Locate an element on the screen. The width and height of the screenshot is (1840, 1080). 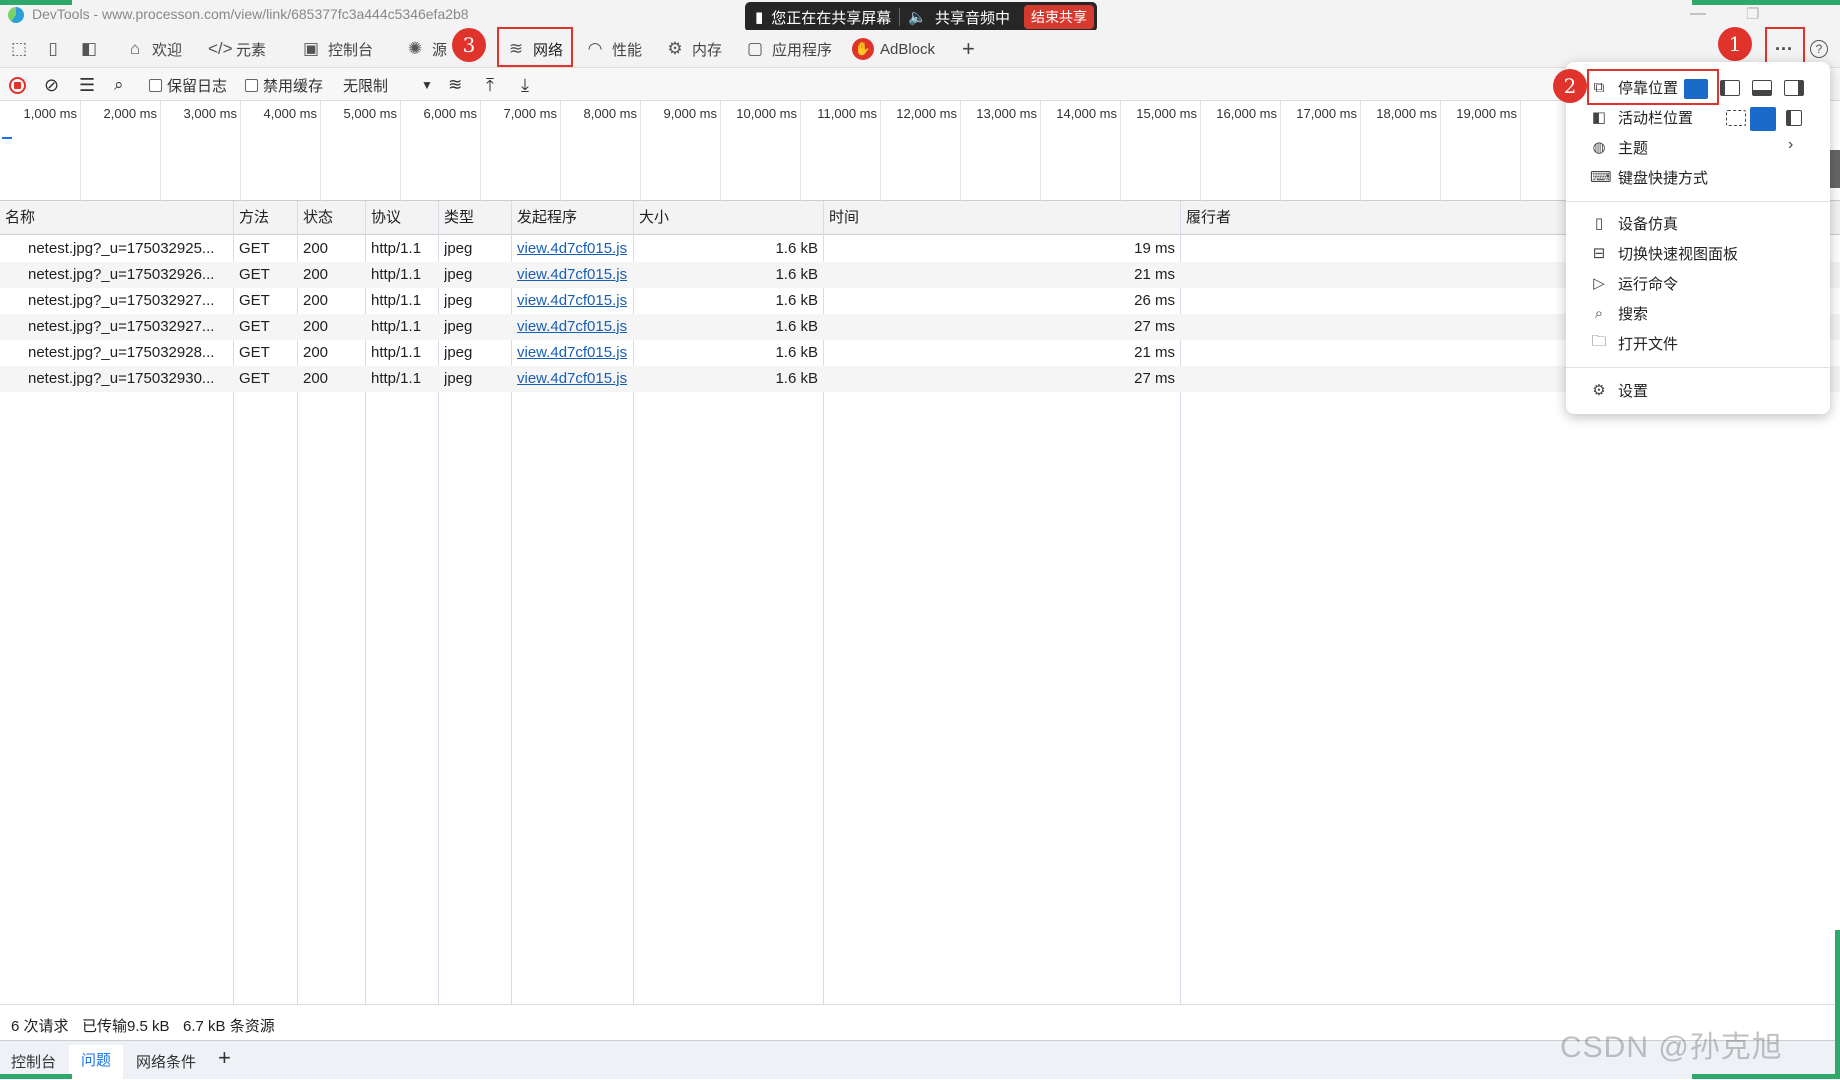
menu-search: ⌕ 搜索 is located at coordinates (1619, 313).